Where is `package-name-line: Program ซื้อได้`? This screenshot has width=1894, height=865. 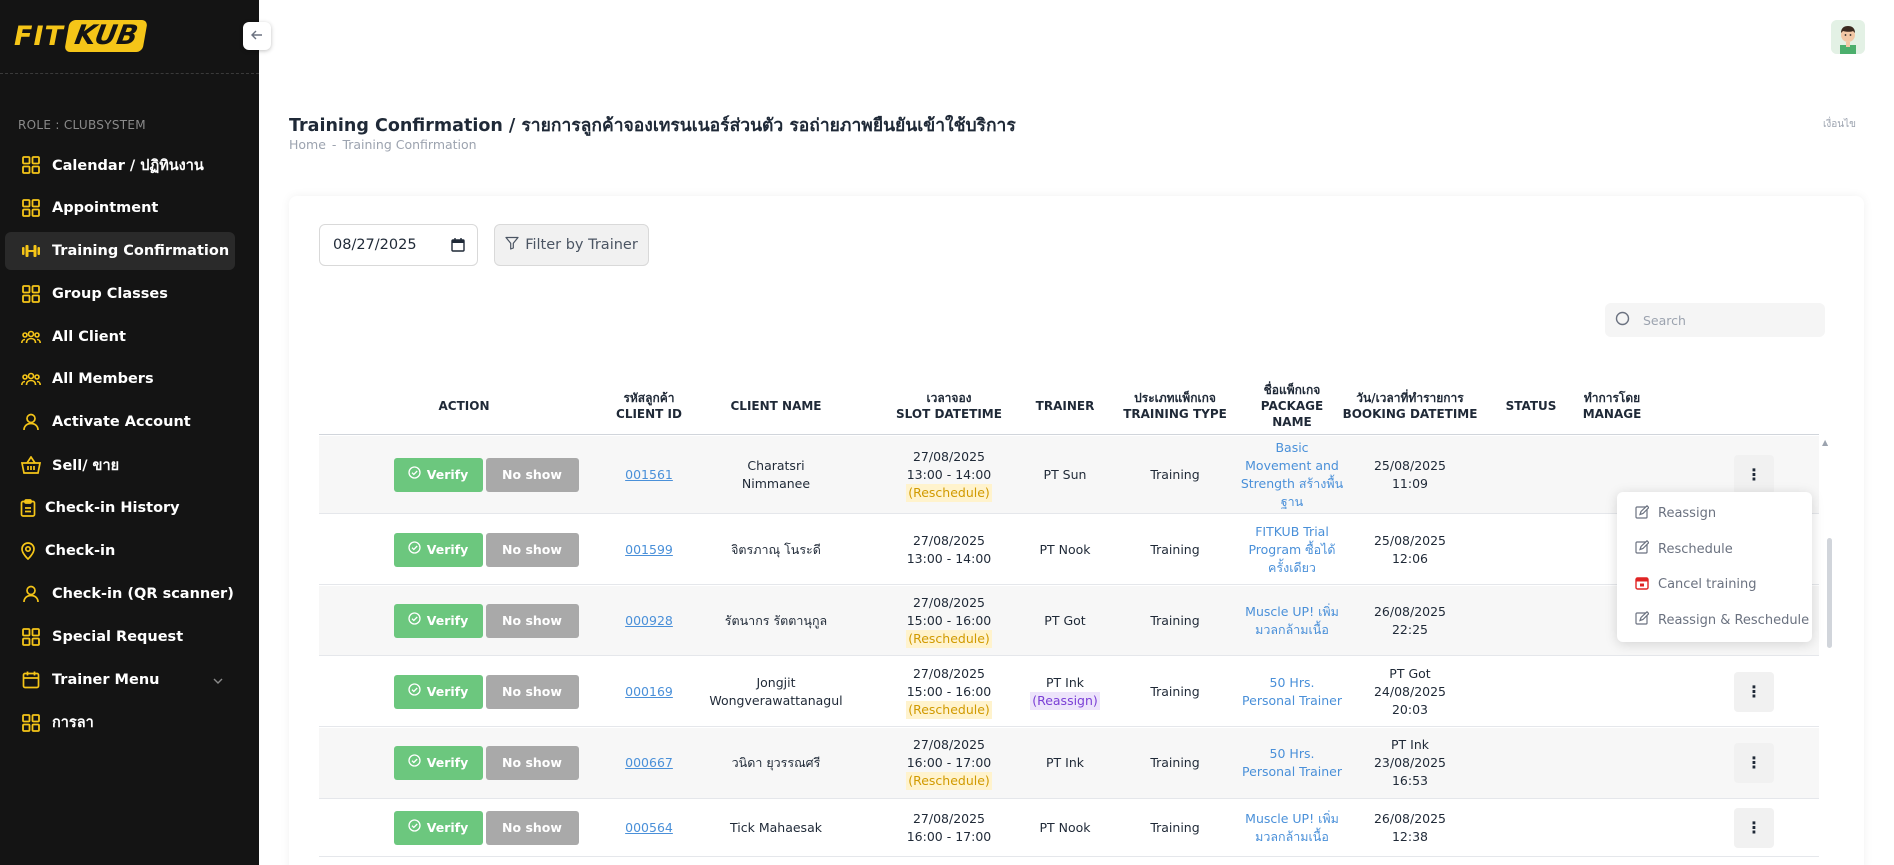
package-name-line: Program ซื้อได้ is located at coordinates (1291, 550).